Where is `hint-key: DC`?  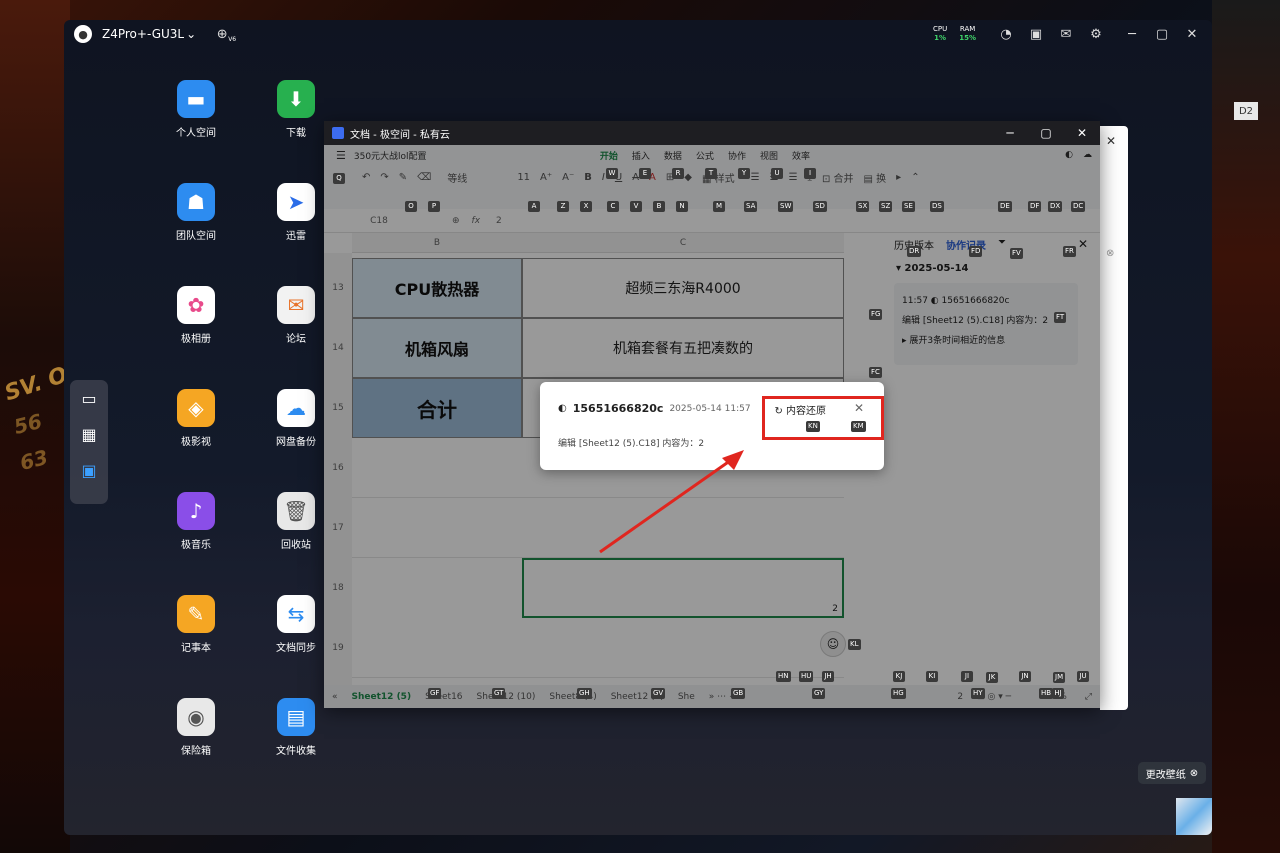
hint-key: DC is located at coordinates (1078, 206).